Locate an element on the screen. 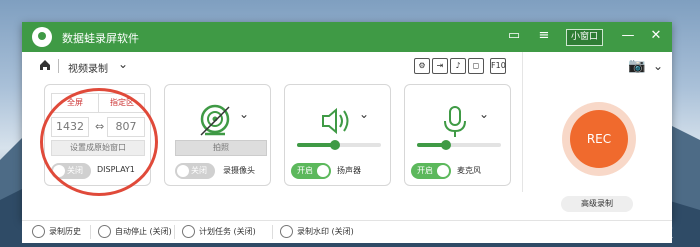 This screenshot has height=247, width=700. speaker-volume-thumb is located at coordinates (334, 145).